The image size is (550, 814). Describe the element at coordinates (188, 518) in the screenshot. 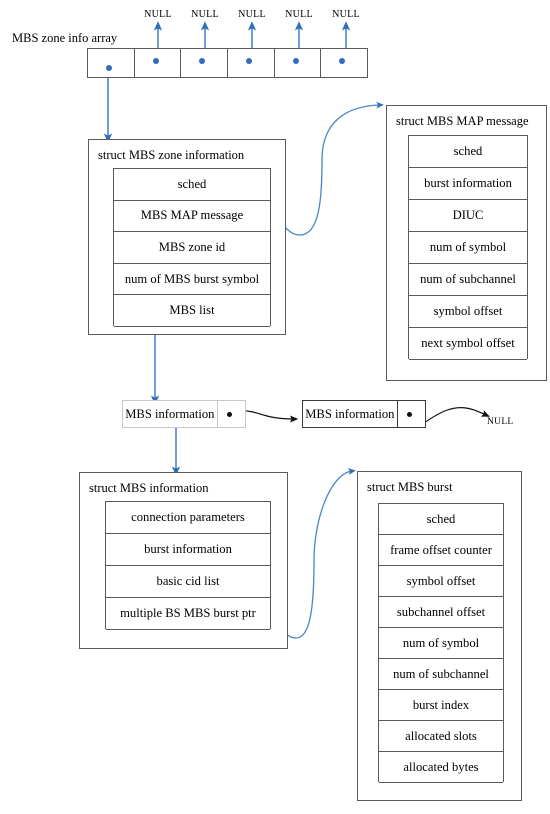

I see `field-connection-parameters: connection parameters` at that location.